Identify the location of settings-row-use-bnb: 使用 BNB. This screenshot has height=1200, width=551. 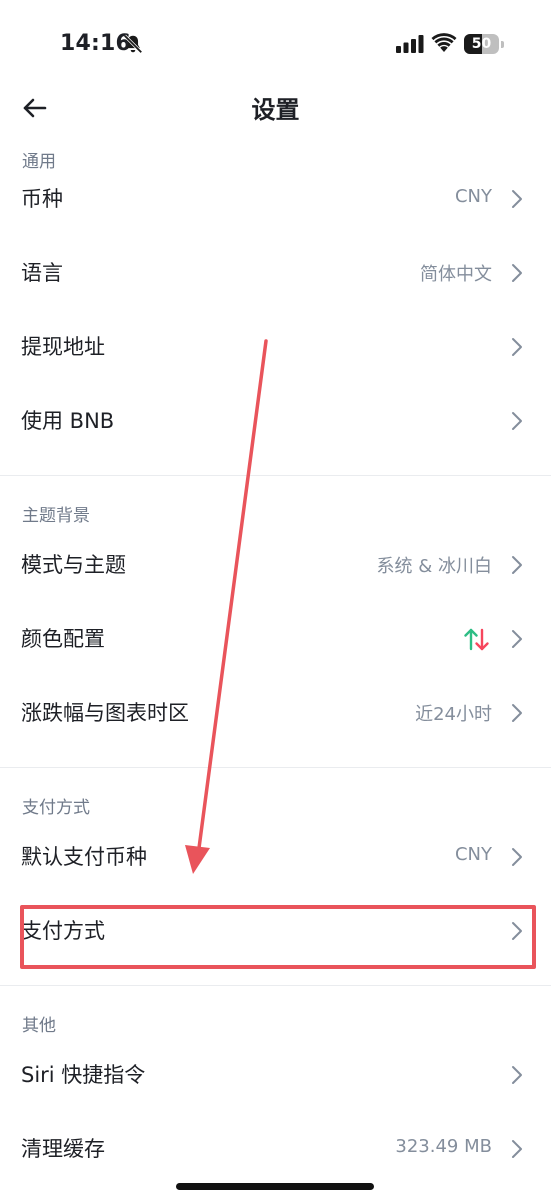
(275, 422).